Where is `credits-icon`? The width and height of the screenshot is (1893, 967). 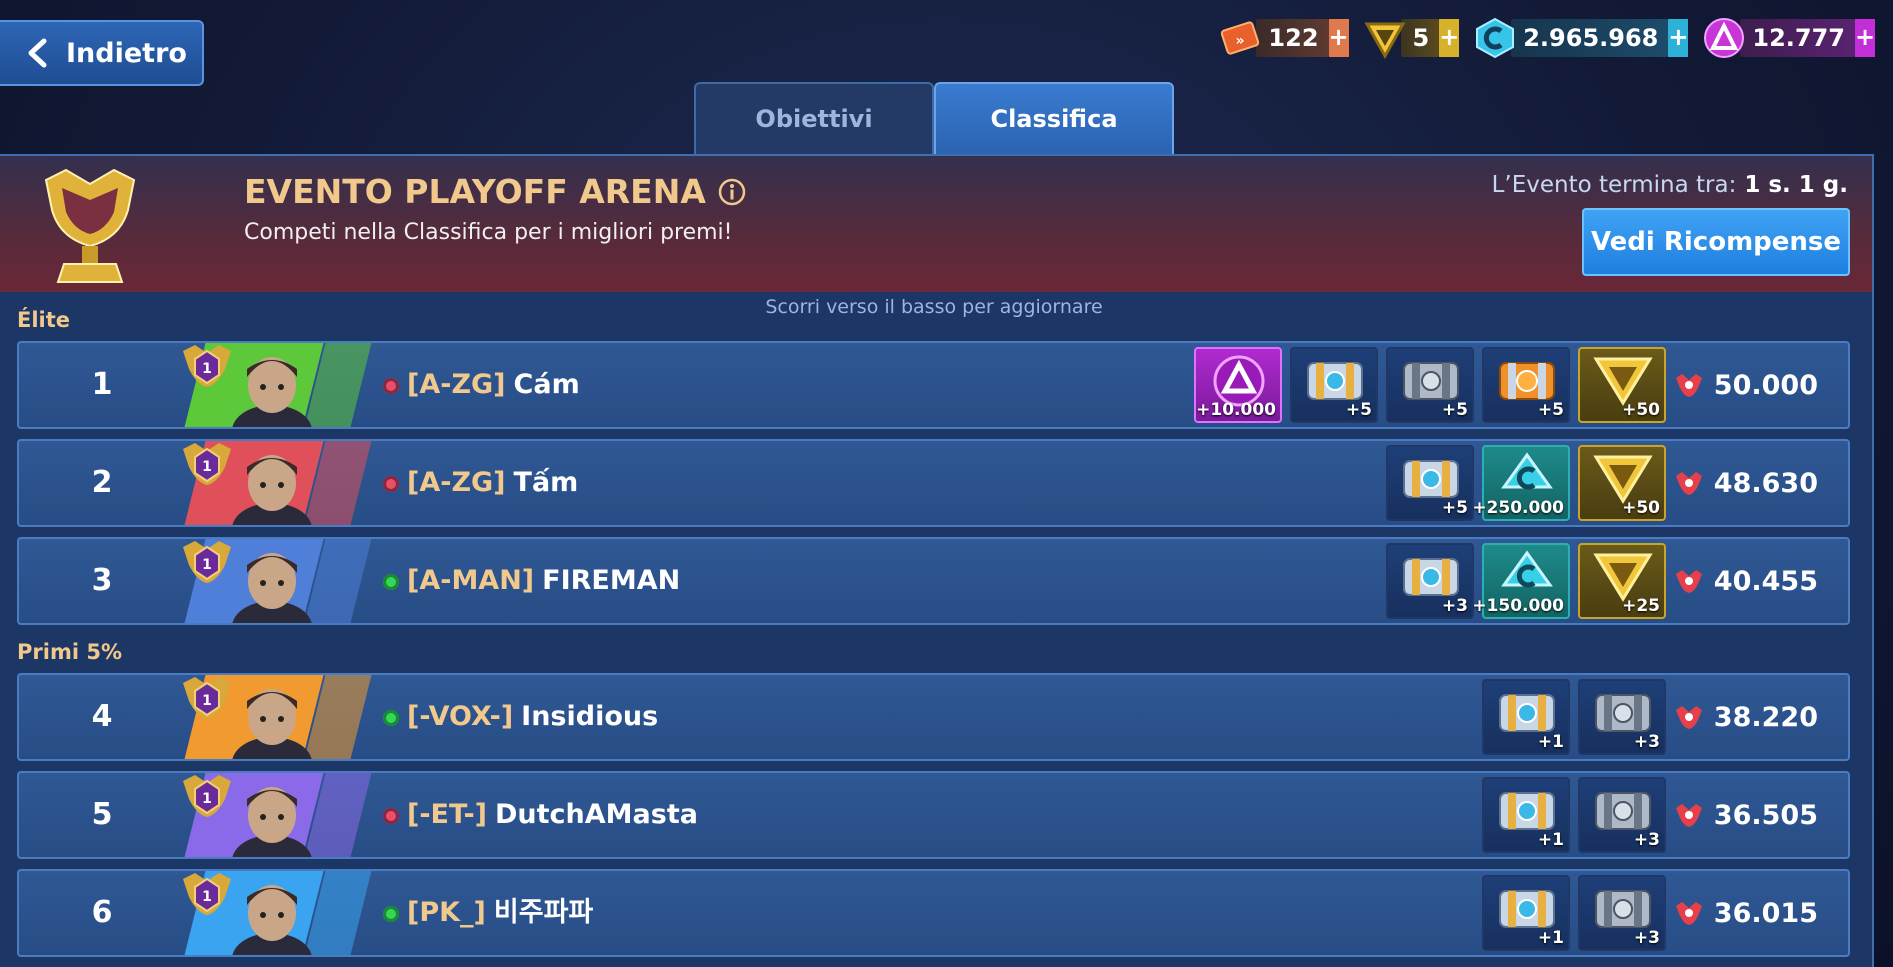
credits-icon is located at coordinates (1495, 38).